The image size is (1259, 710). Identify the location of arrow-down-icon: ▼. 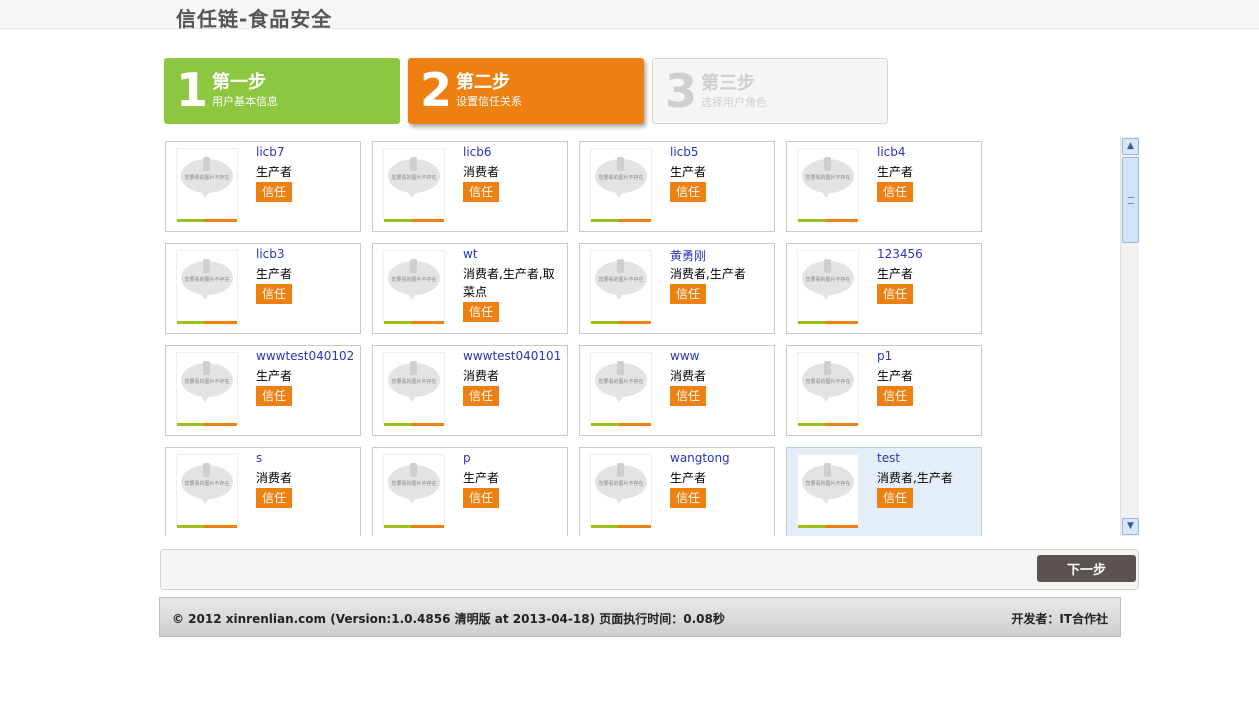
(1130, 526).